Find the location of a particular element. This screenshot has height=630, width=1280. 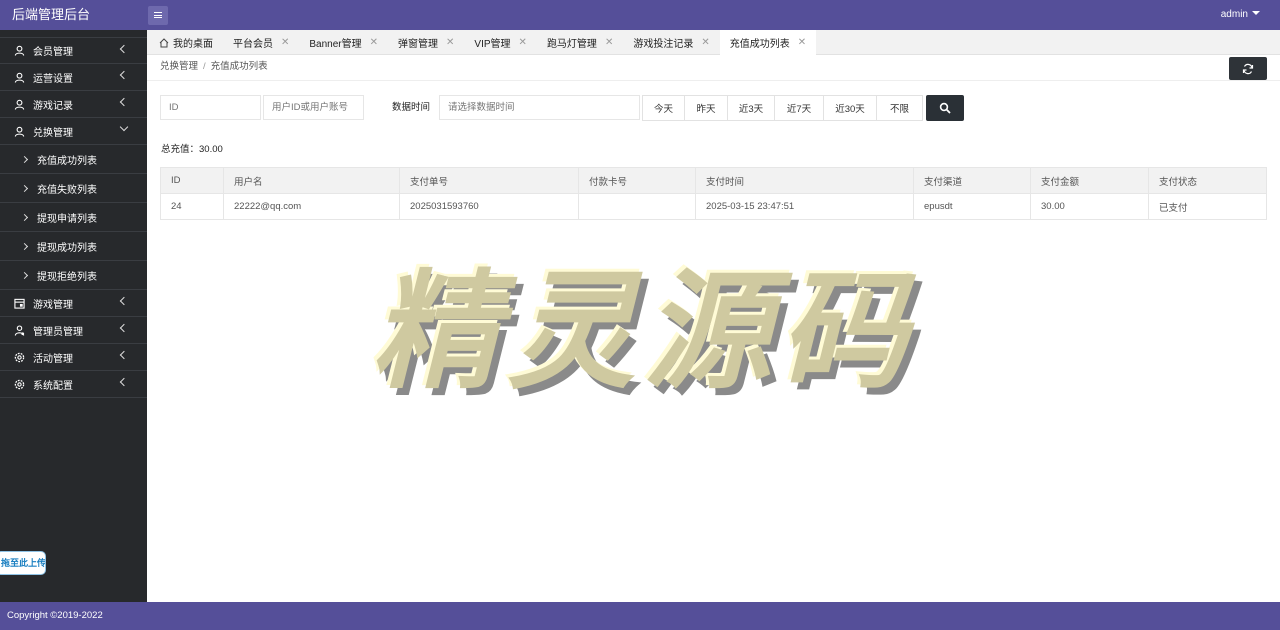

column-header-amount: 支付金额 is located at coordinates (1089, 180).